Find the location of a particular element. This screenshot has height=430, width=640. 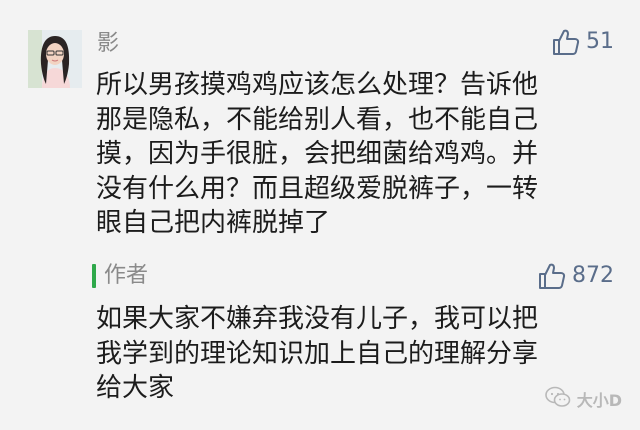

comment-line: 那是隐私，不能给别人看，也不能自己 is located at coordinates (317, 119).